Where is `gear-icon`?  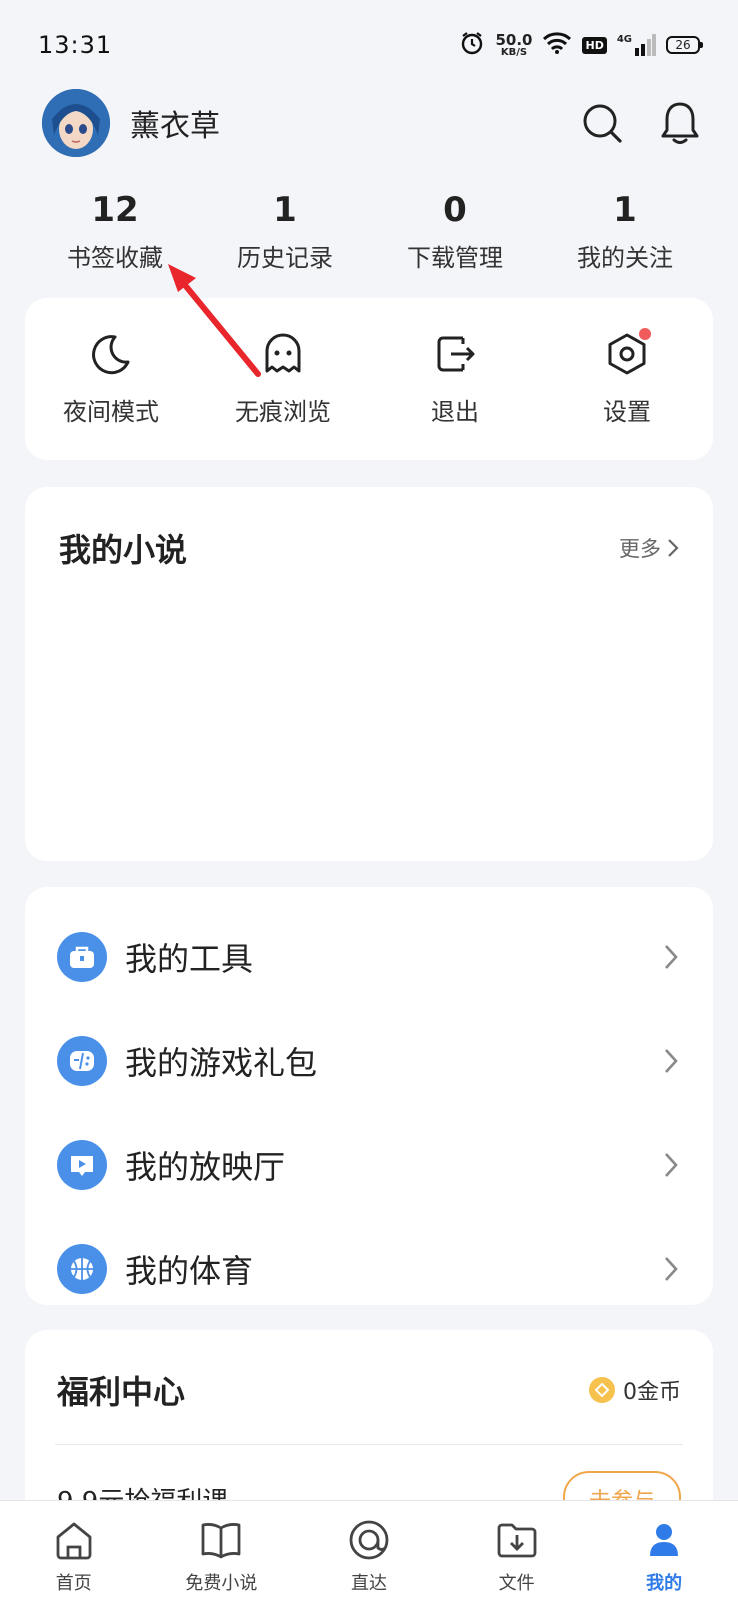 gear-icon is located at coordinates (627, 353).